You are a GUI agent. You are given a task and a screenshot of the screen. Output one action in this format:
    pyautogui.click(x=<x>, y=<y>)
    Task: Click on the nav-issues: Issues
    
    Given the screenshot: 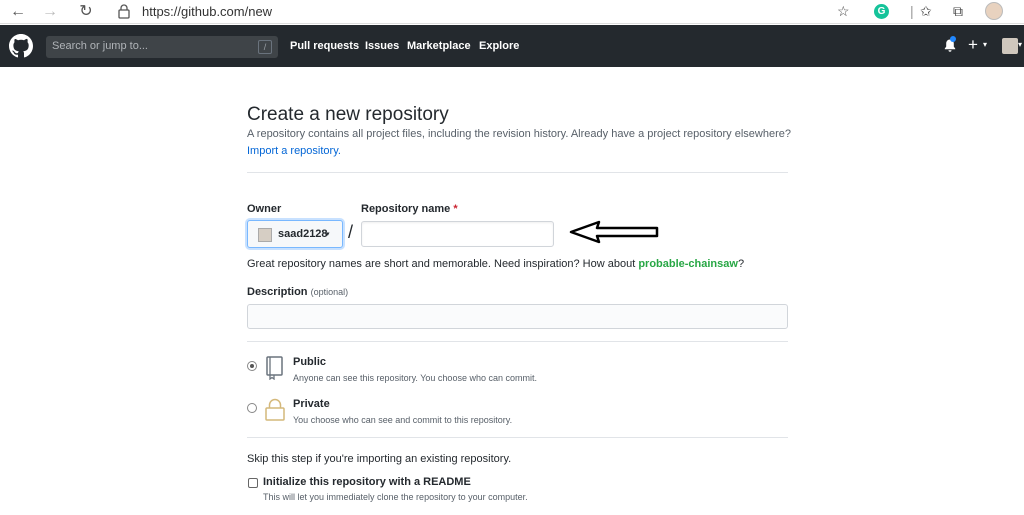 What is the action you would take?
    pyautogui.click(x=382, y=46)
    